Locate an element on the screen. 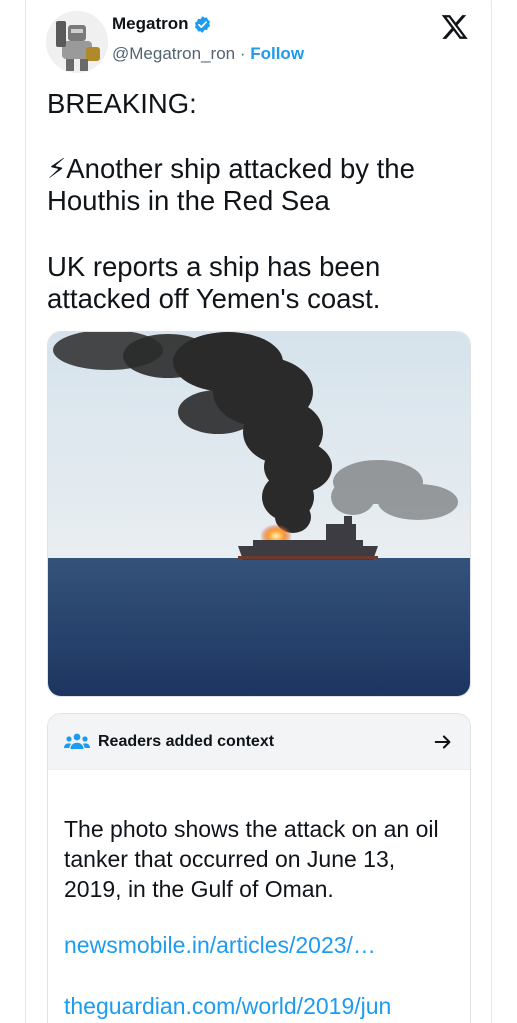  tweet-breaking: BREAKING: is located at coordinates (122, 103).